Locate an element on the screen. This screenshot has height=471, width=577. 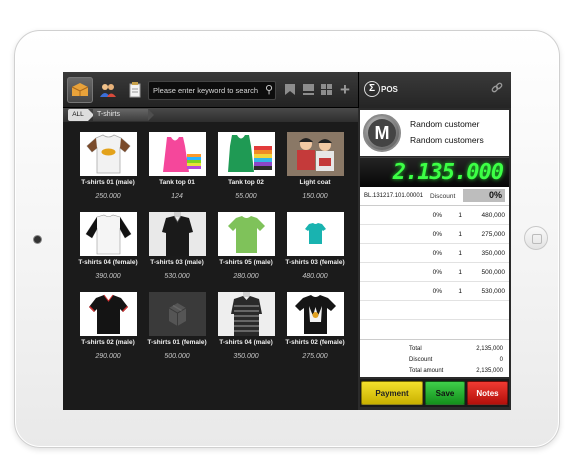
box-icon is located at coordinates (80, 90).